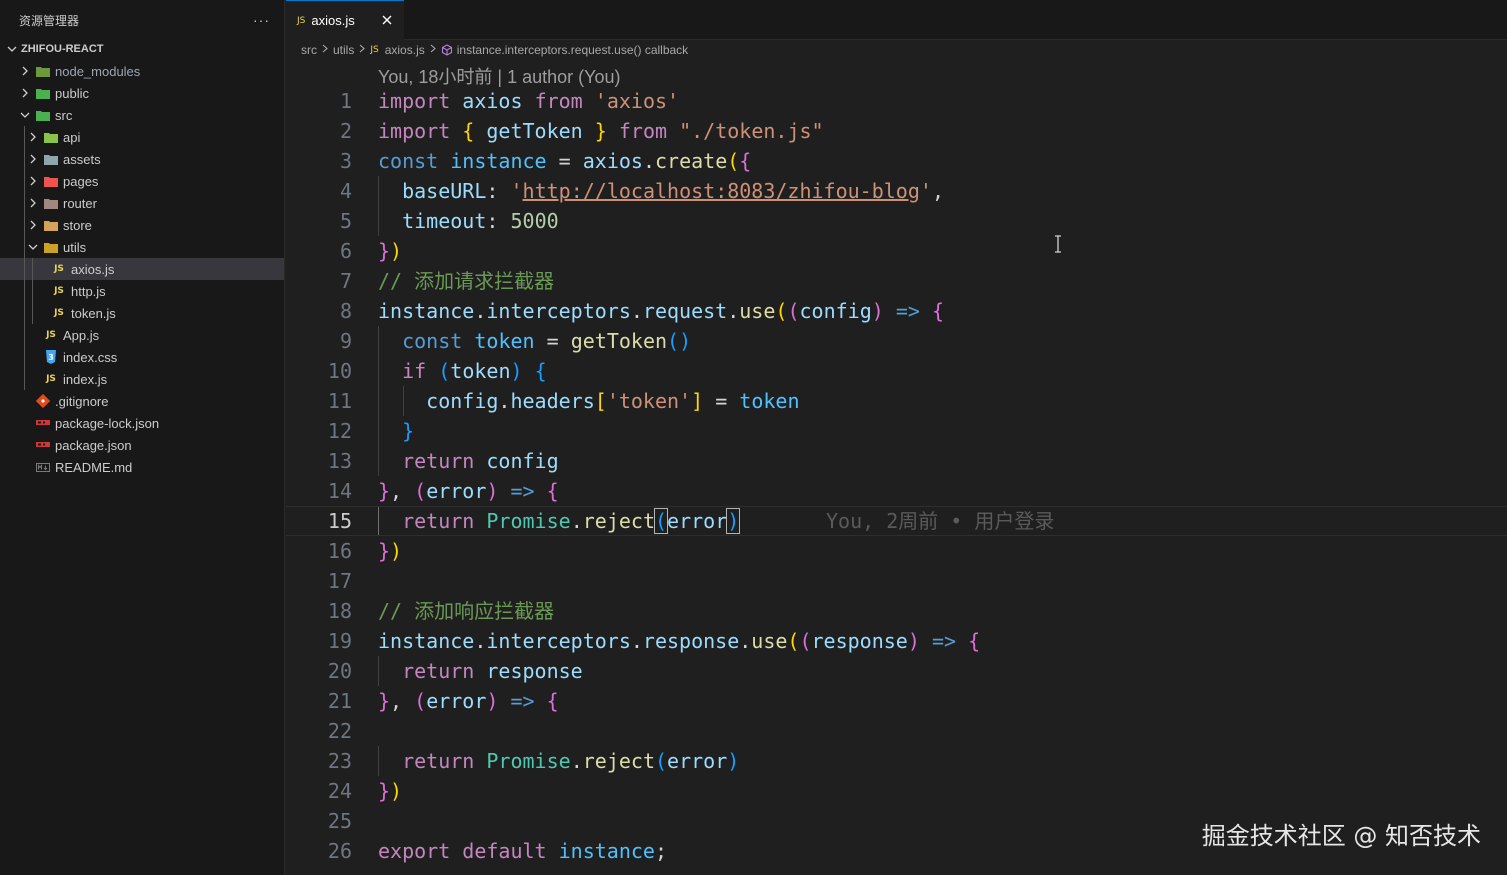 This screenshot has height=875, width=1507. Describe the element at coordinates (339, 701) in the screenshot. I see `line-number: 21` at that location.